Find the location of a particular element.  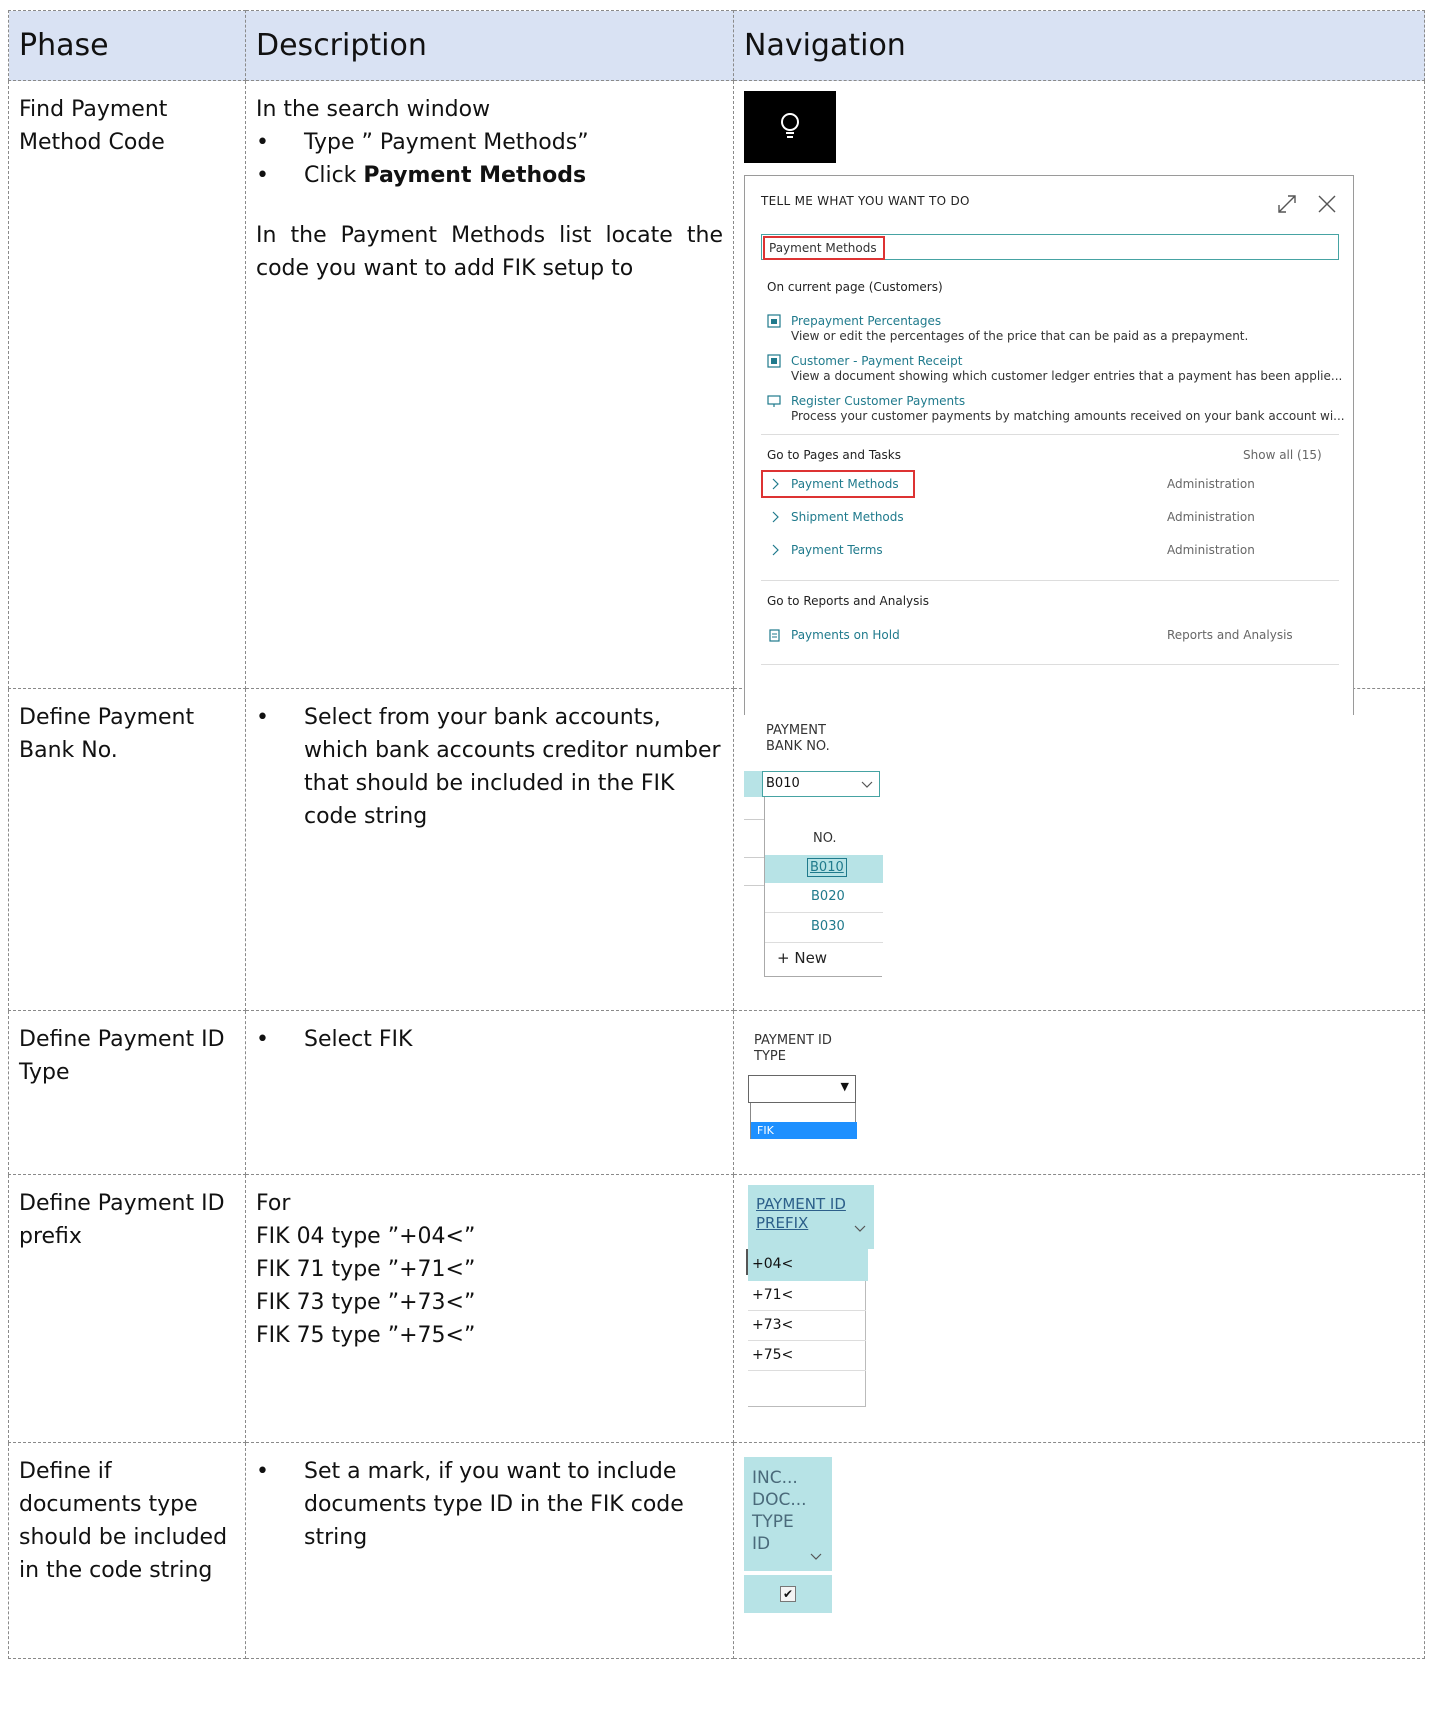

prefix-option: +73< is located at coordinates (807, 1326).